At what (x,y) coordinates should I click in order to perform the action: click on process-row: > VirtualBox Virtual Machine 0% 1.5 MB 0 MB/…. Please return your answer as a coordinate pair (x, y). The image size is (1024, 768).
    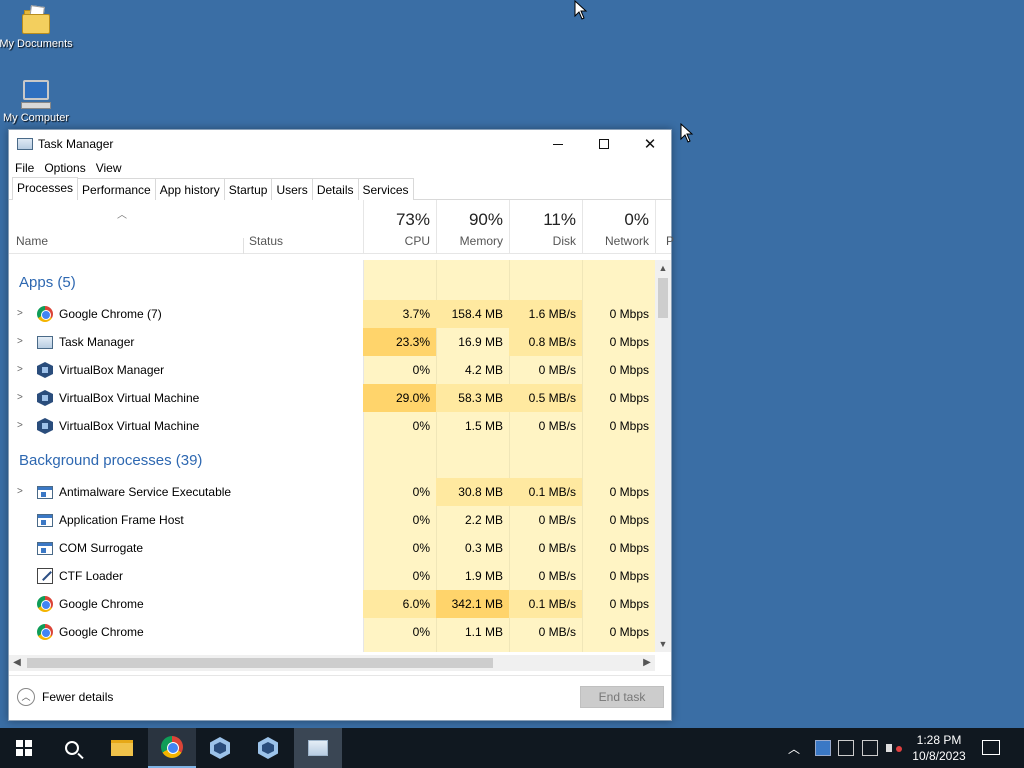
    Looking at the image, I should click on (332, 426).